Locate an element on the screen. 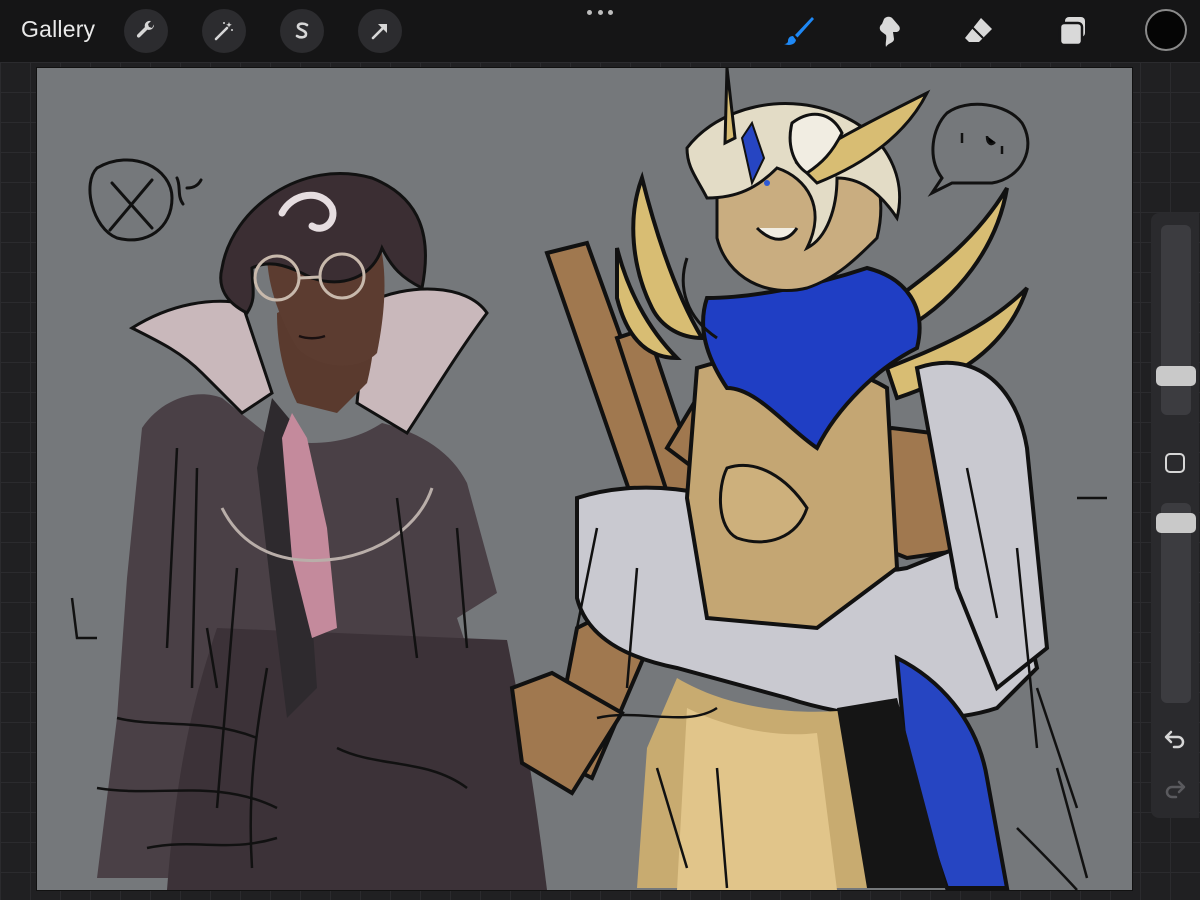  transform-button is located at coordinates (380, 31).